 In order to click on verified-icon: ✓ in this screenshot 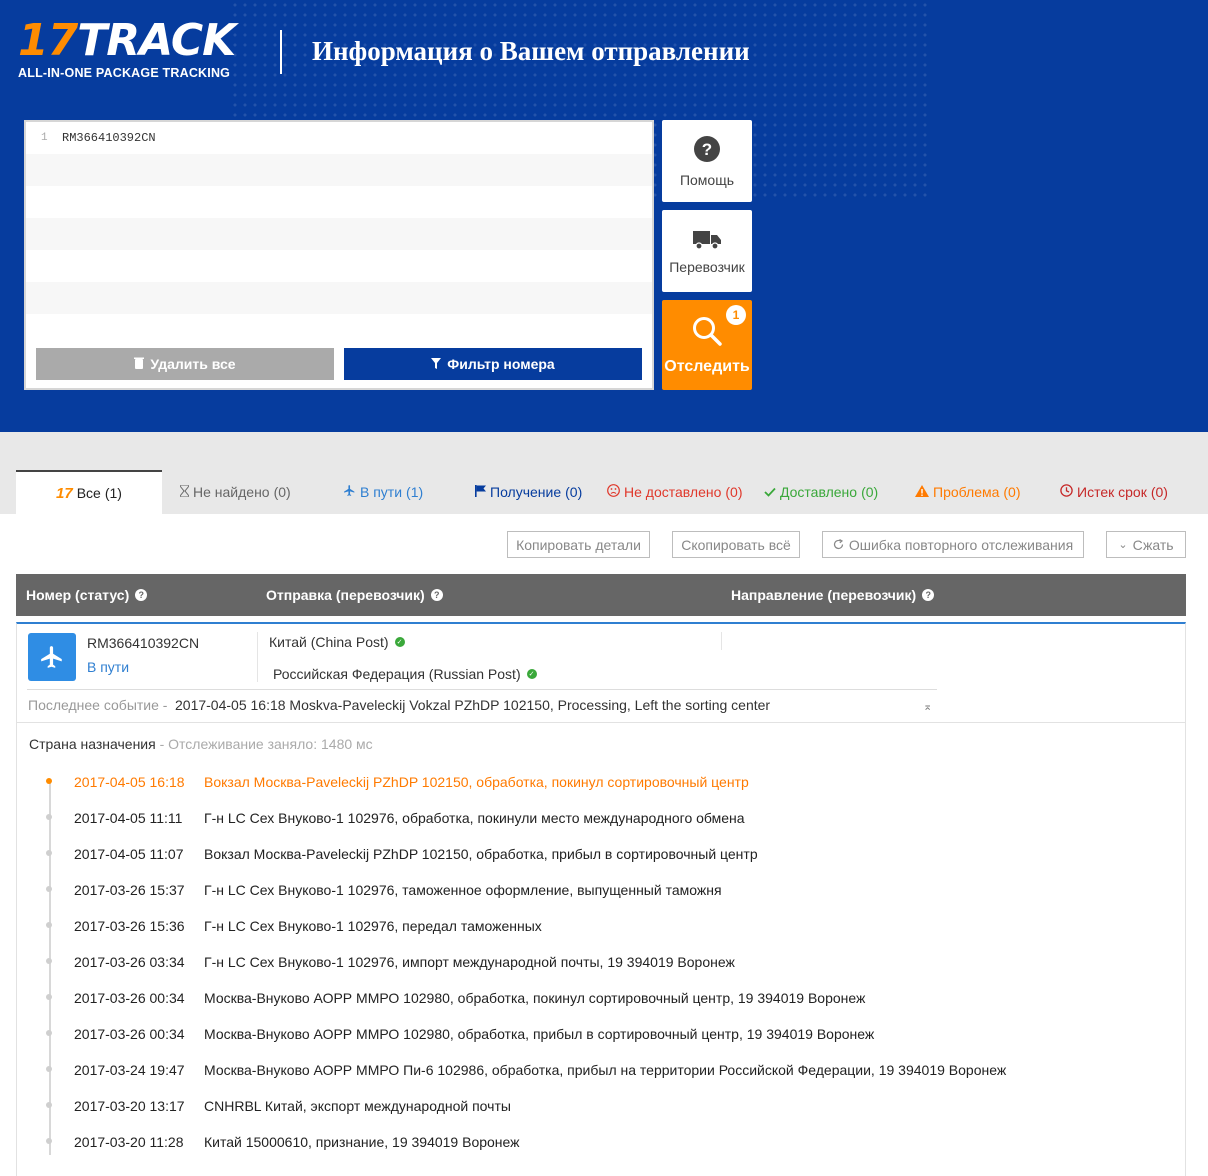, I will do `click(531, 674)`.